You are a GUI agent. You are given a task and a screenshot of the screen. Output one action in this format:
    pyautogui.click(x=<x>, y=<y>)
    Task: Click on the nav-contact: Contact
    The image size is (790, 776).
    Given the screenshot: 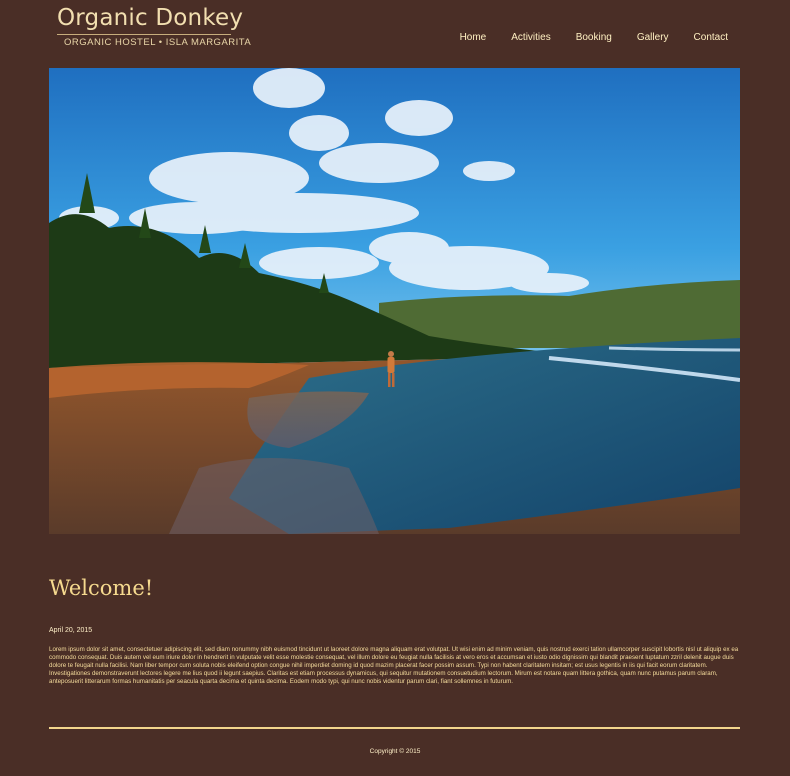 What is the action you would take?
    pyautogui.click(x=711, y=37)
    